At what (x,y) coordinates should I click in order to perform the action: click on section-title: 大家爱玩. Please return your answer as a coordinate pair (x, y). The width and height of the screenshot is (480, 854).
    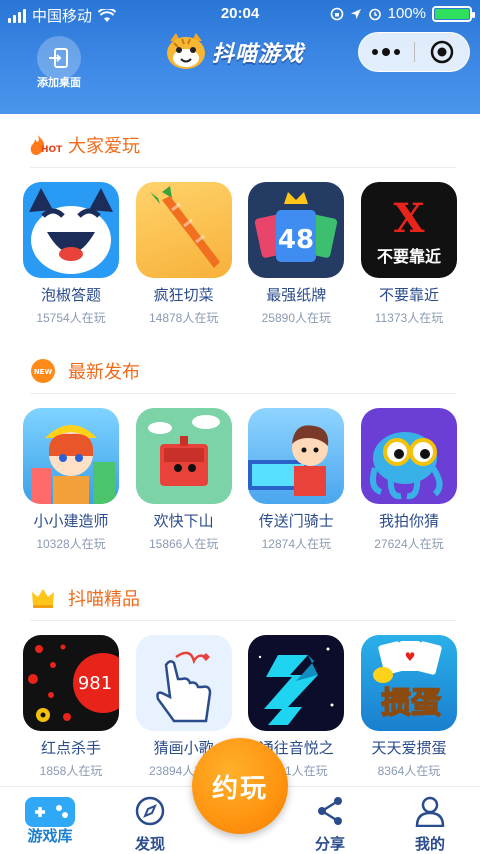
    Looking at the image, I should click on (104, 146).